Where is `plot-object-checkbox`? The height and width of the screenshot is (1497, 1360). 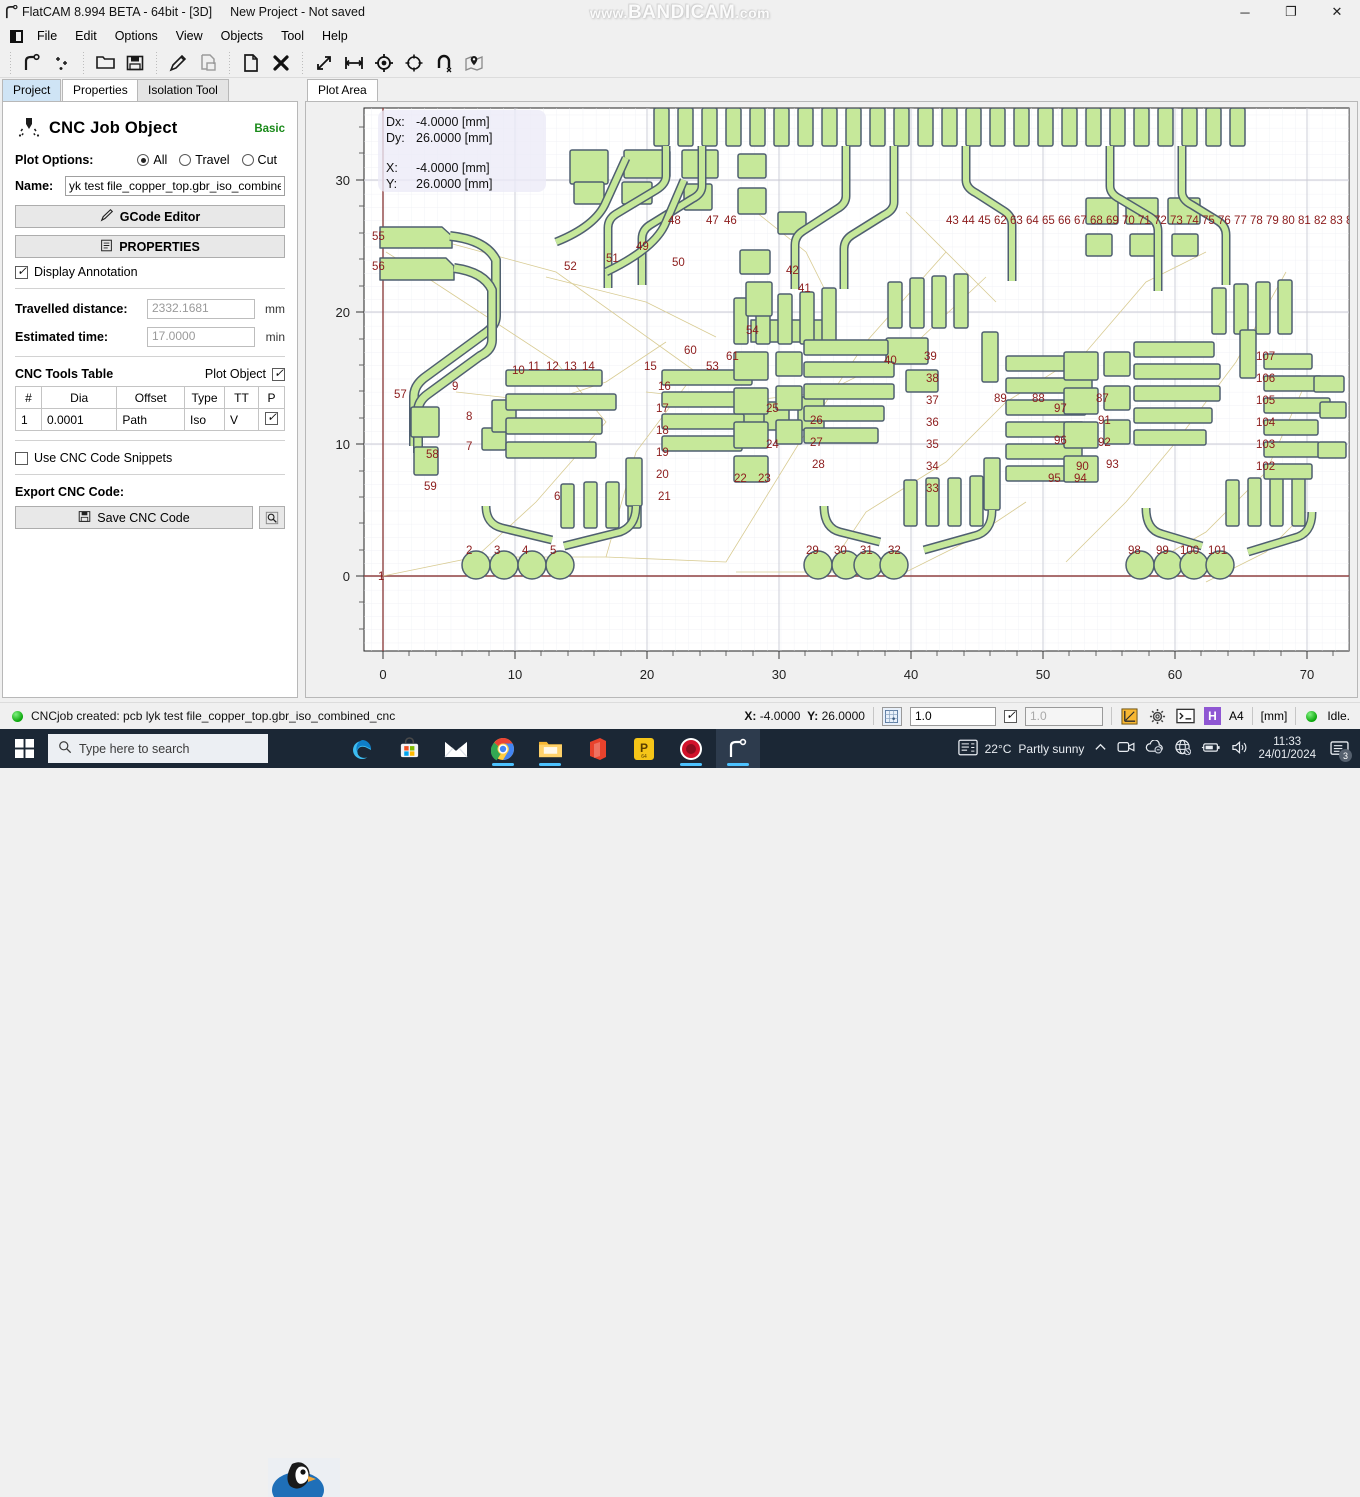 plot-object-checkbox is located at coordinates (278, 373).